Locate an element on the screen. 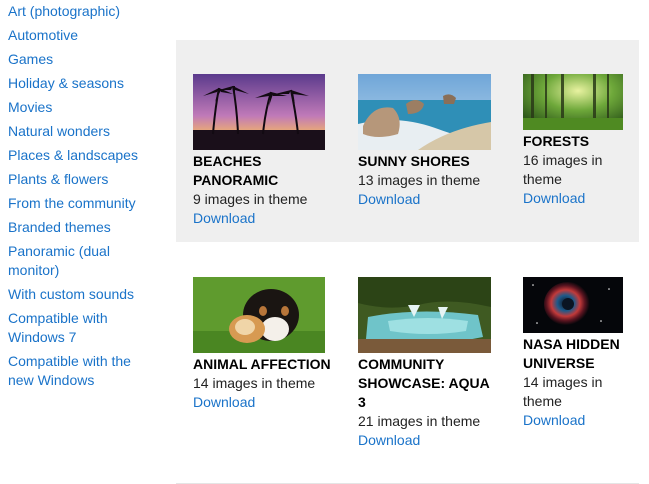 This screenshot has width=649, height=484. sidebar-item-plants-flowers: Plants & flowers is located at coordinates (83, 179).